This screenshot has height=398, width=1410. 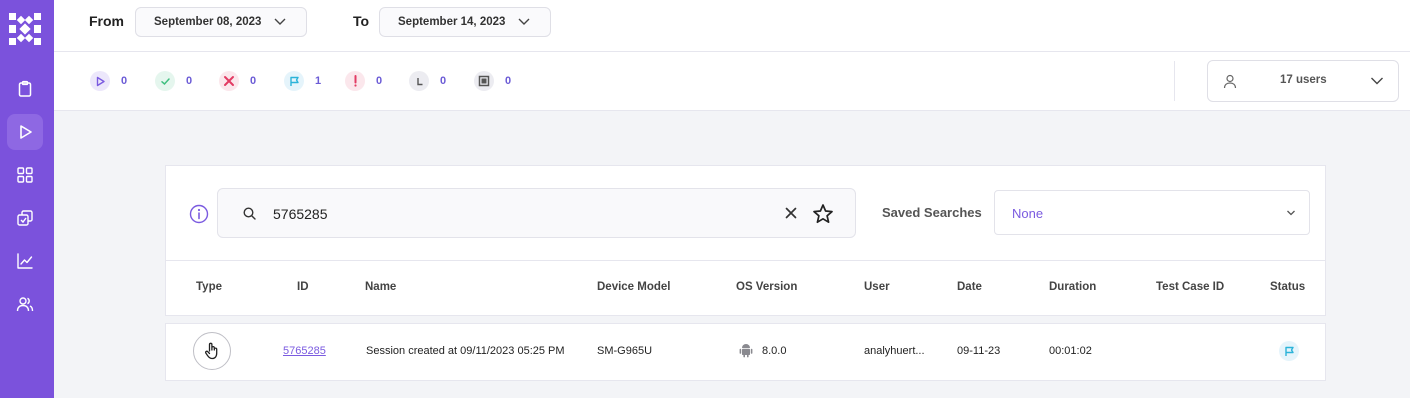 I want to click on to-date-select: September 14, 2023, so click(x=465, y=22).